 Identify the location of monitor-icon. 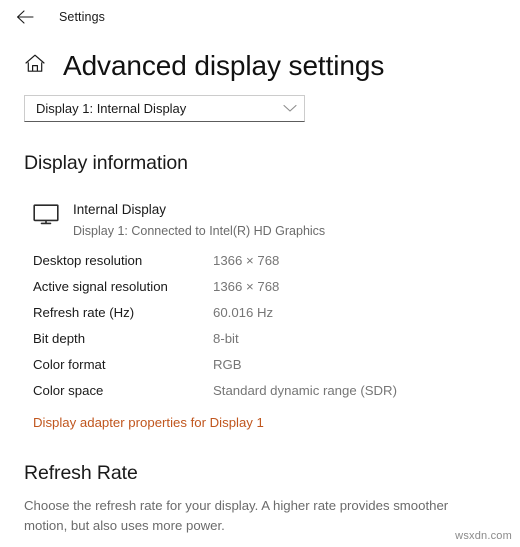
(48, 215).